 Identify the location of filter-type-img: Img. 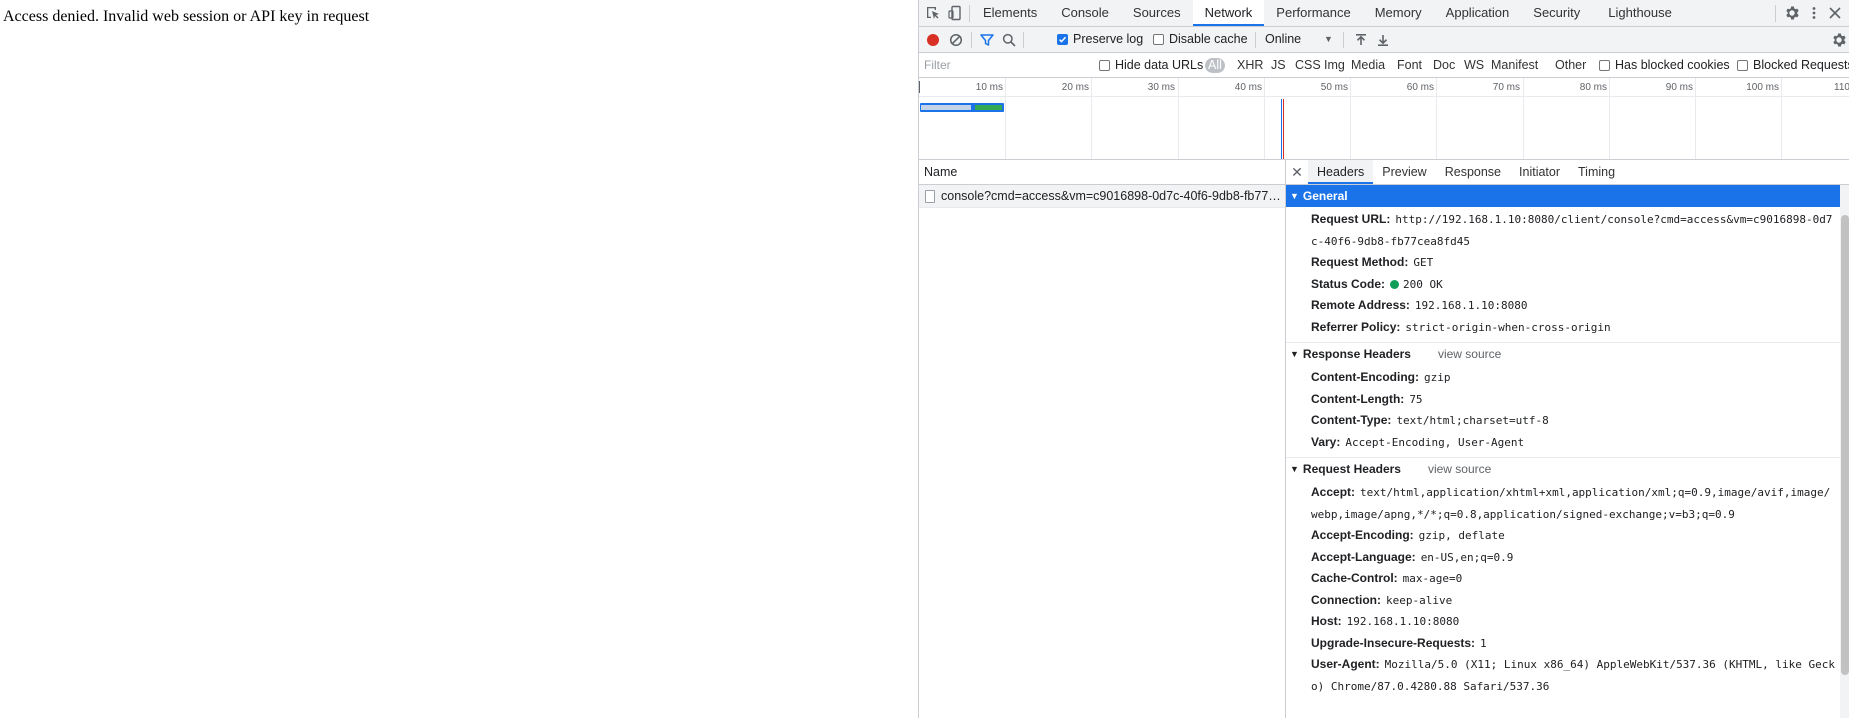
(1334, 65).